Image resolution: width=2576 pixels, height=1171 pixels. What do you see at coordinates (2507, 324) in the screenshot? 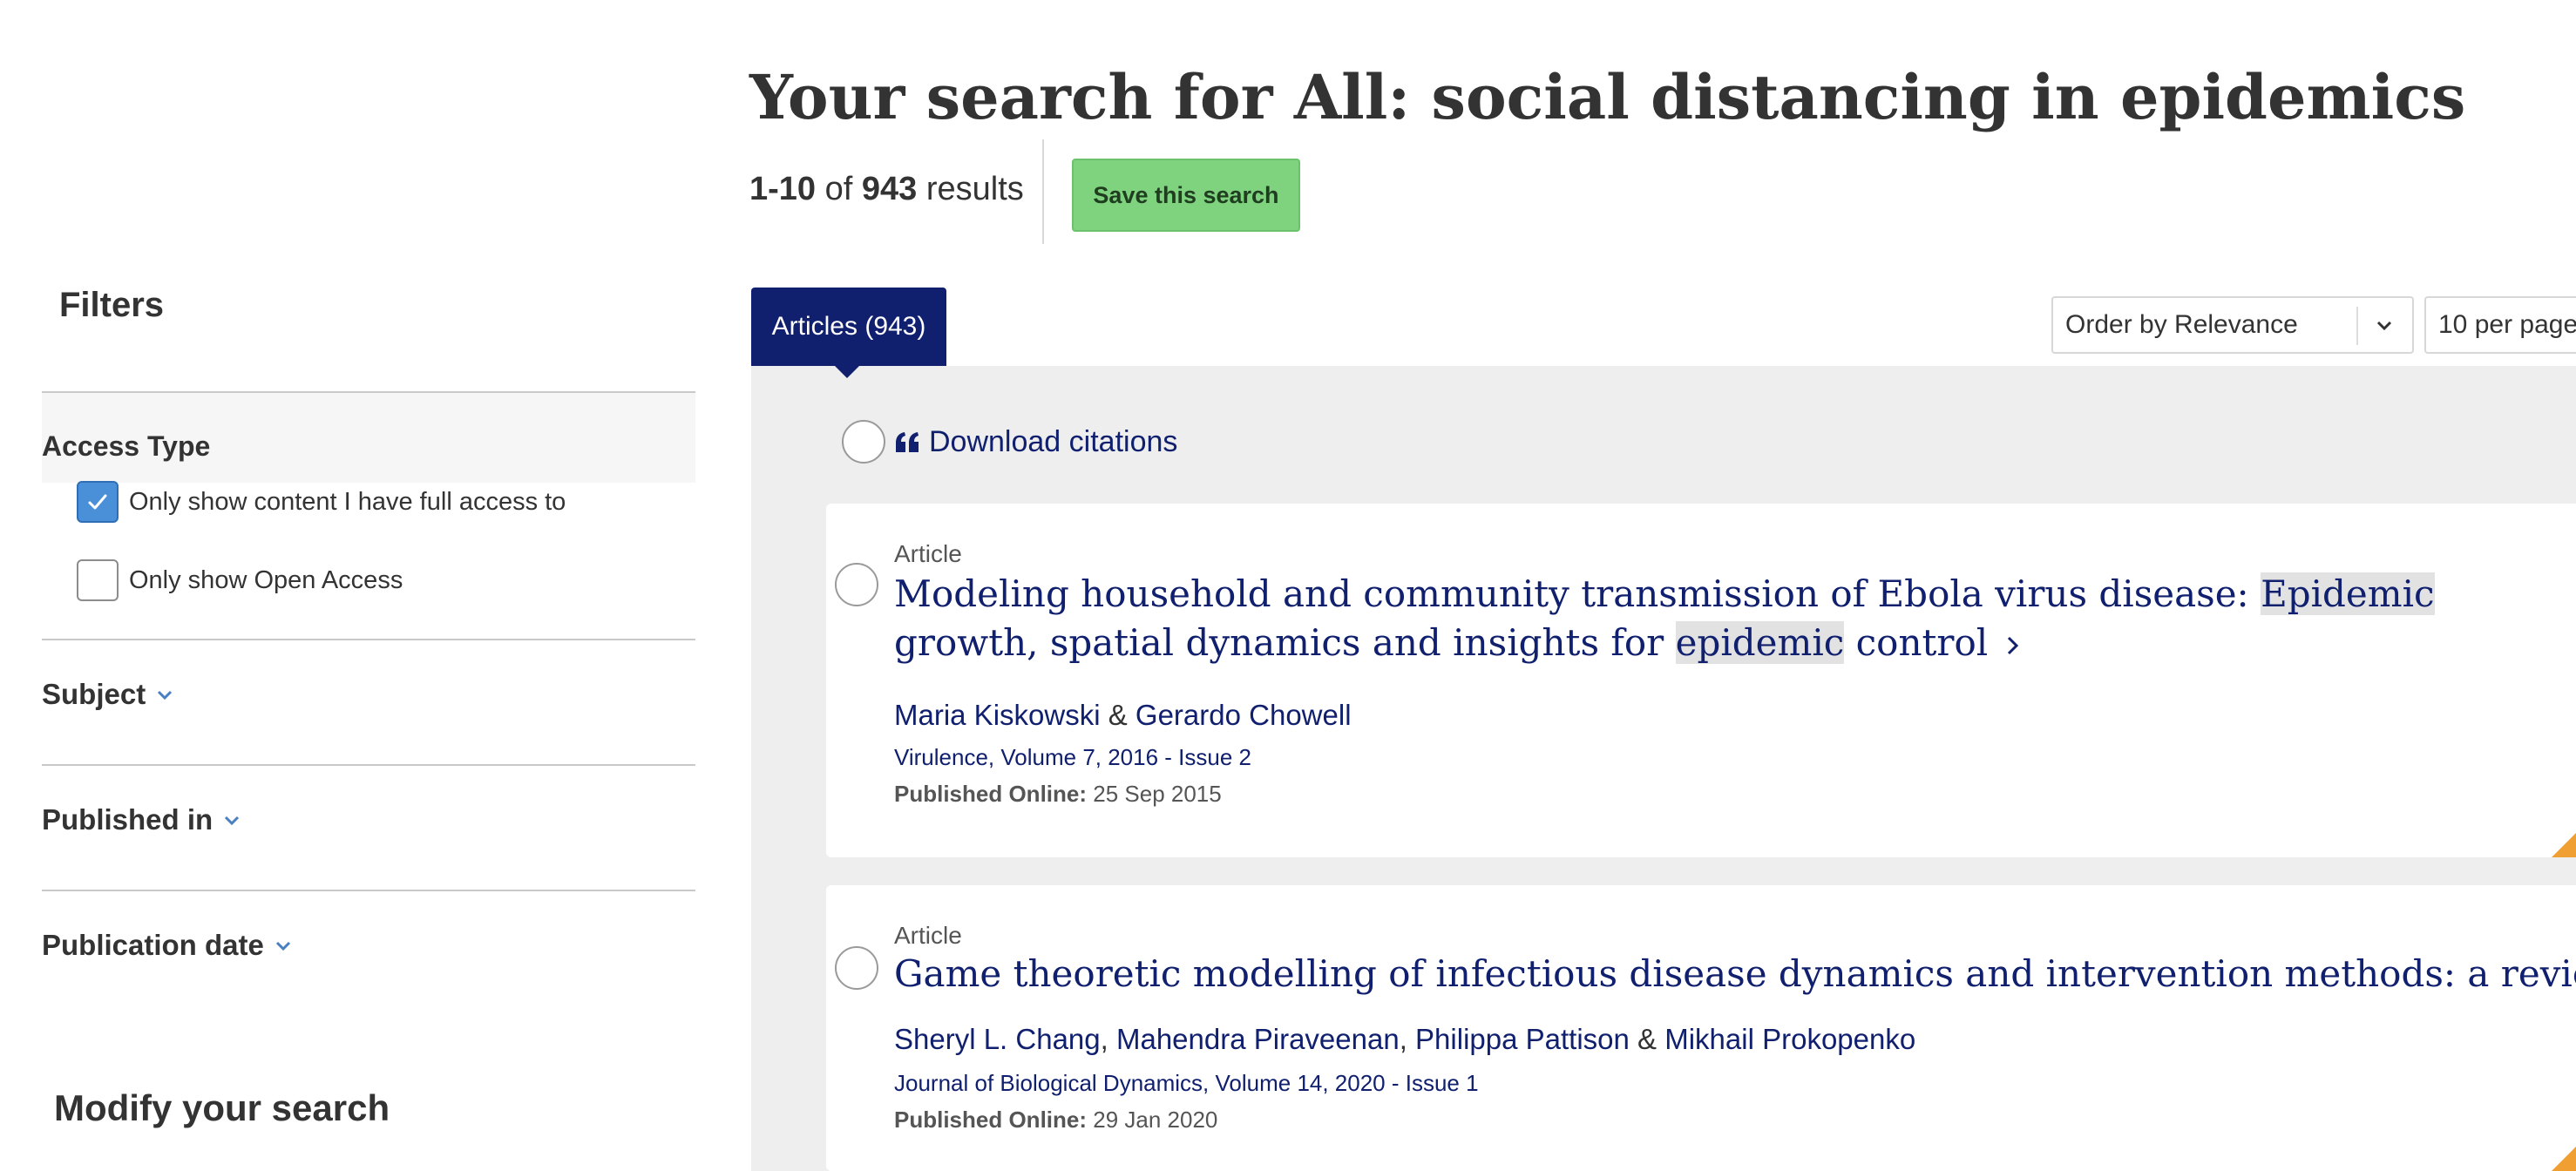
I see `per-page-value: 10 per page` at bounding box center [2507, 324].